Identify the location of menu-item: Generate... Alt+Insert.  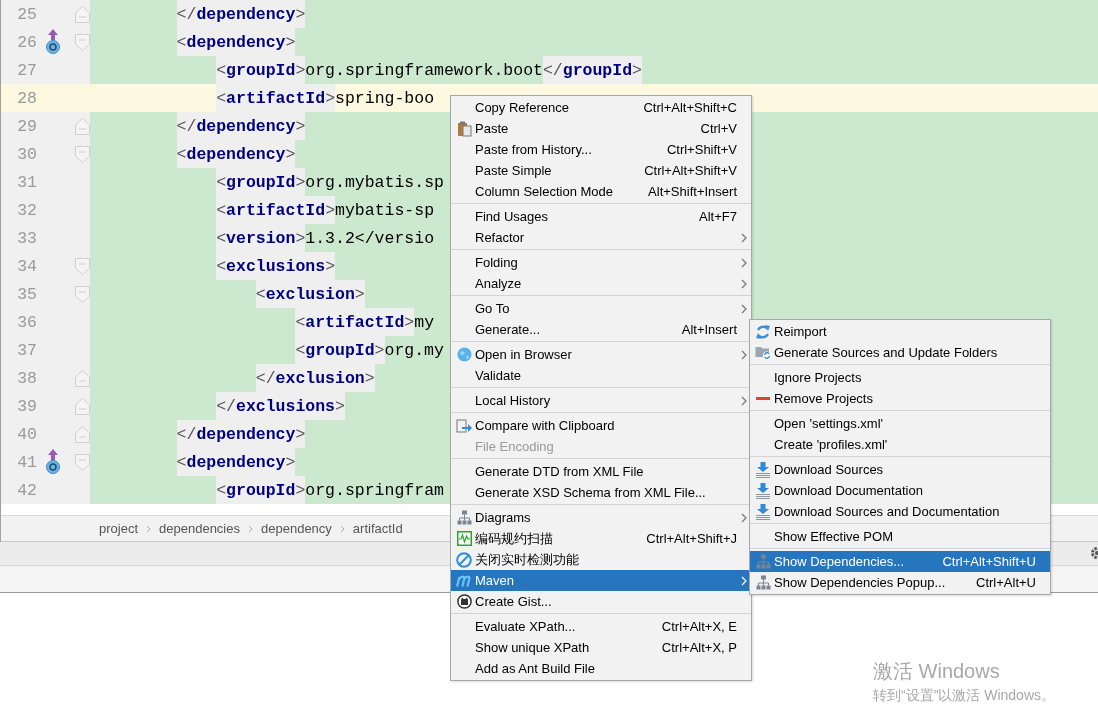
(601, 329).